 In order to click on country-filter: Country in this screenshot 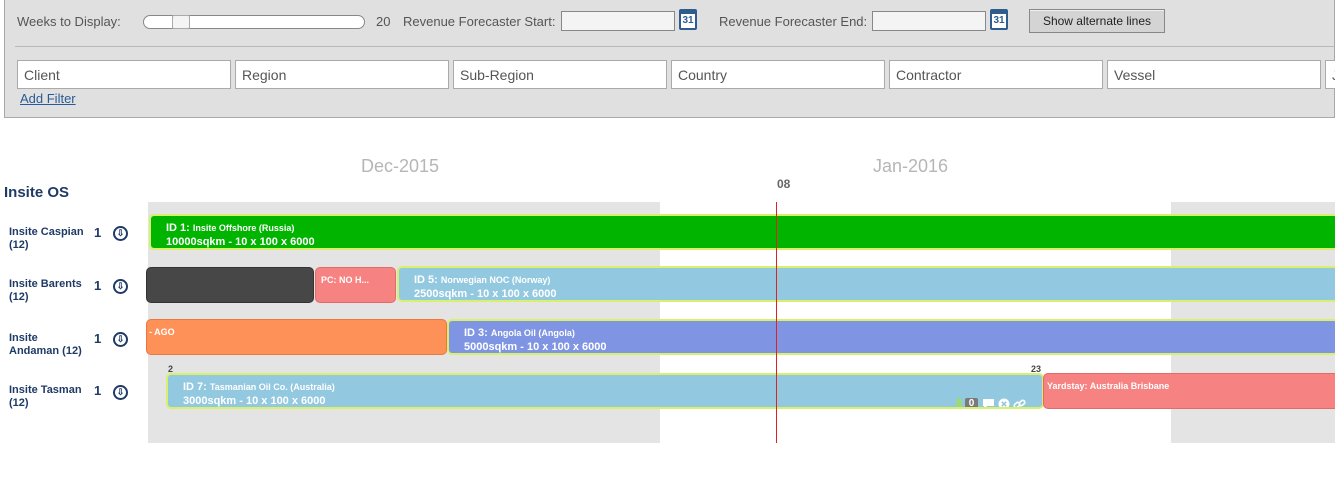, I will do `click(778, 74)`.